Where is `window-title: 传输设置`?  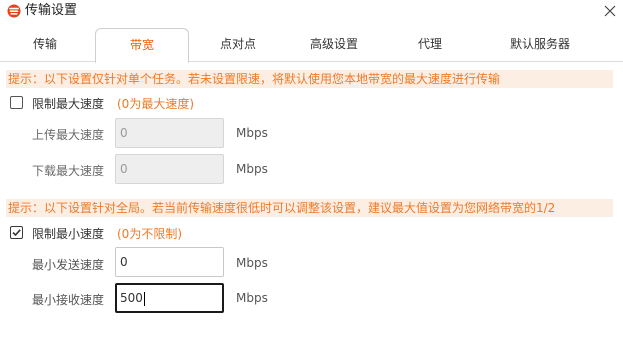 window-title: 传输设置 is located at coordinates (51, 10).